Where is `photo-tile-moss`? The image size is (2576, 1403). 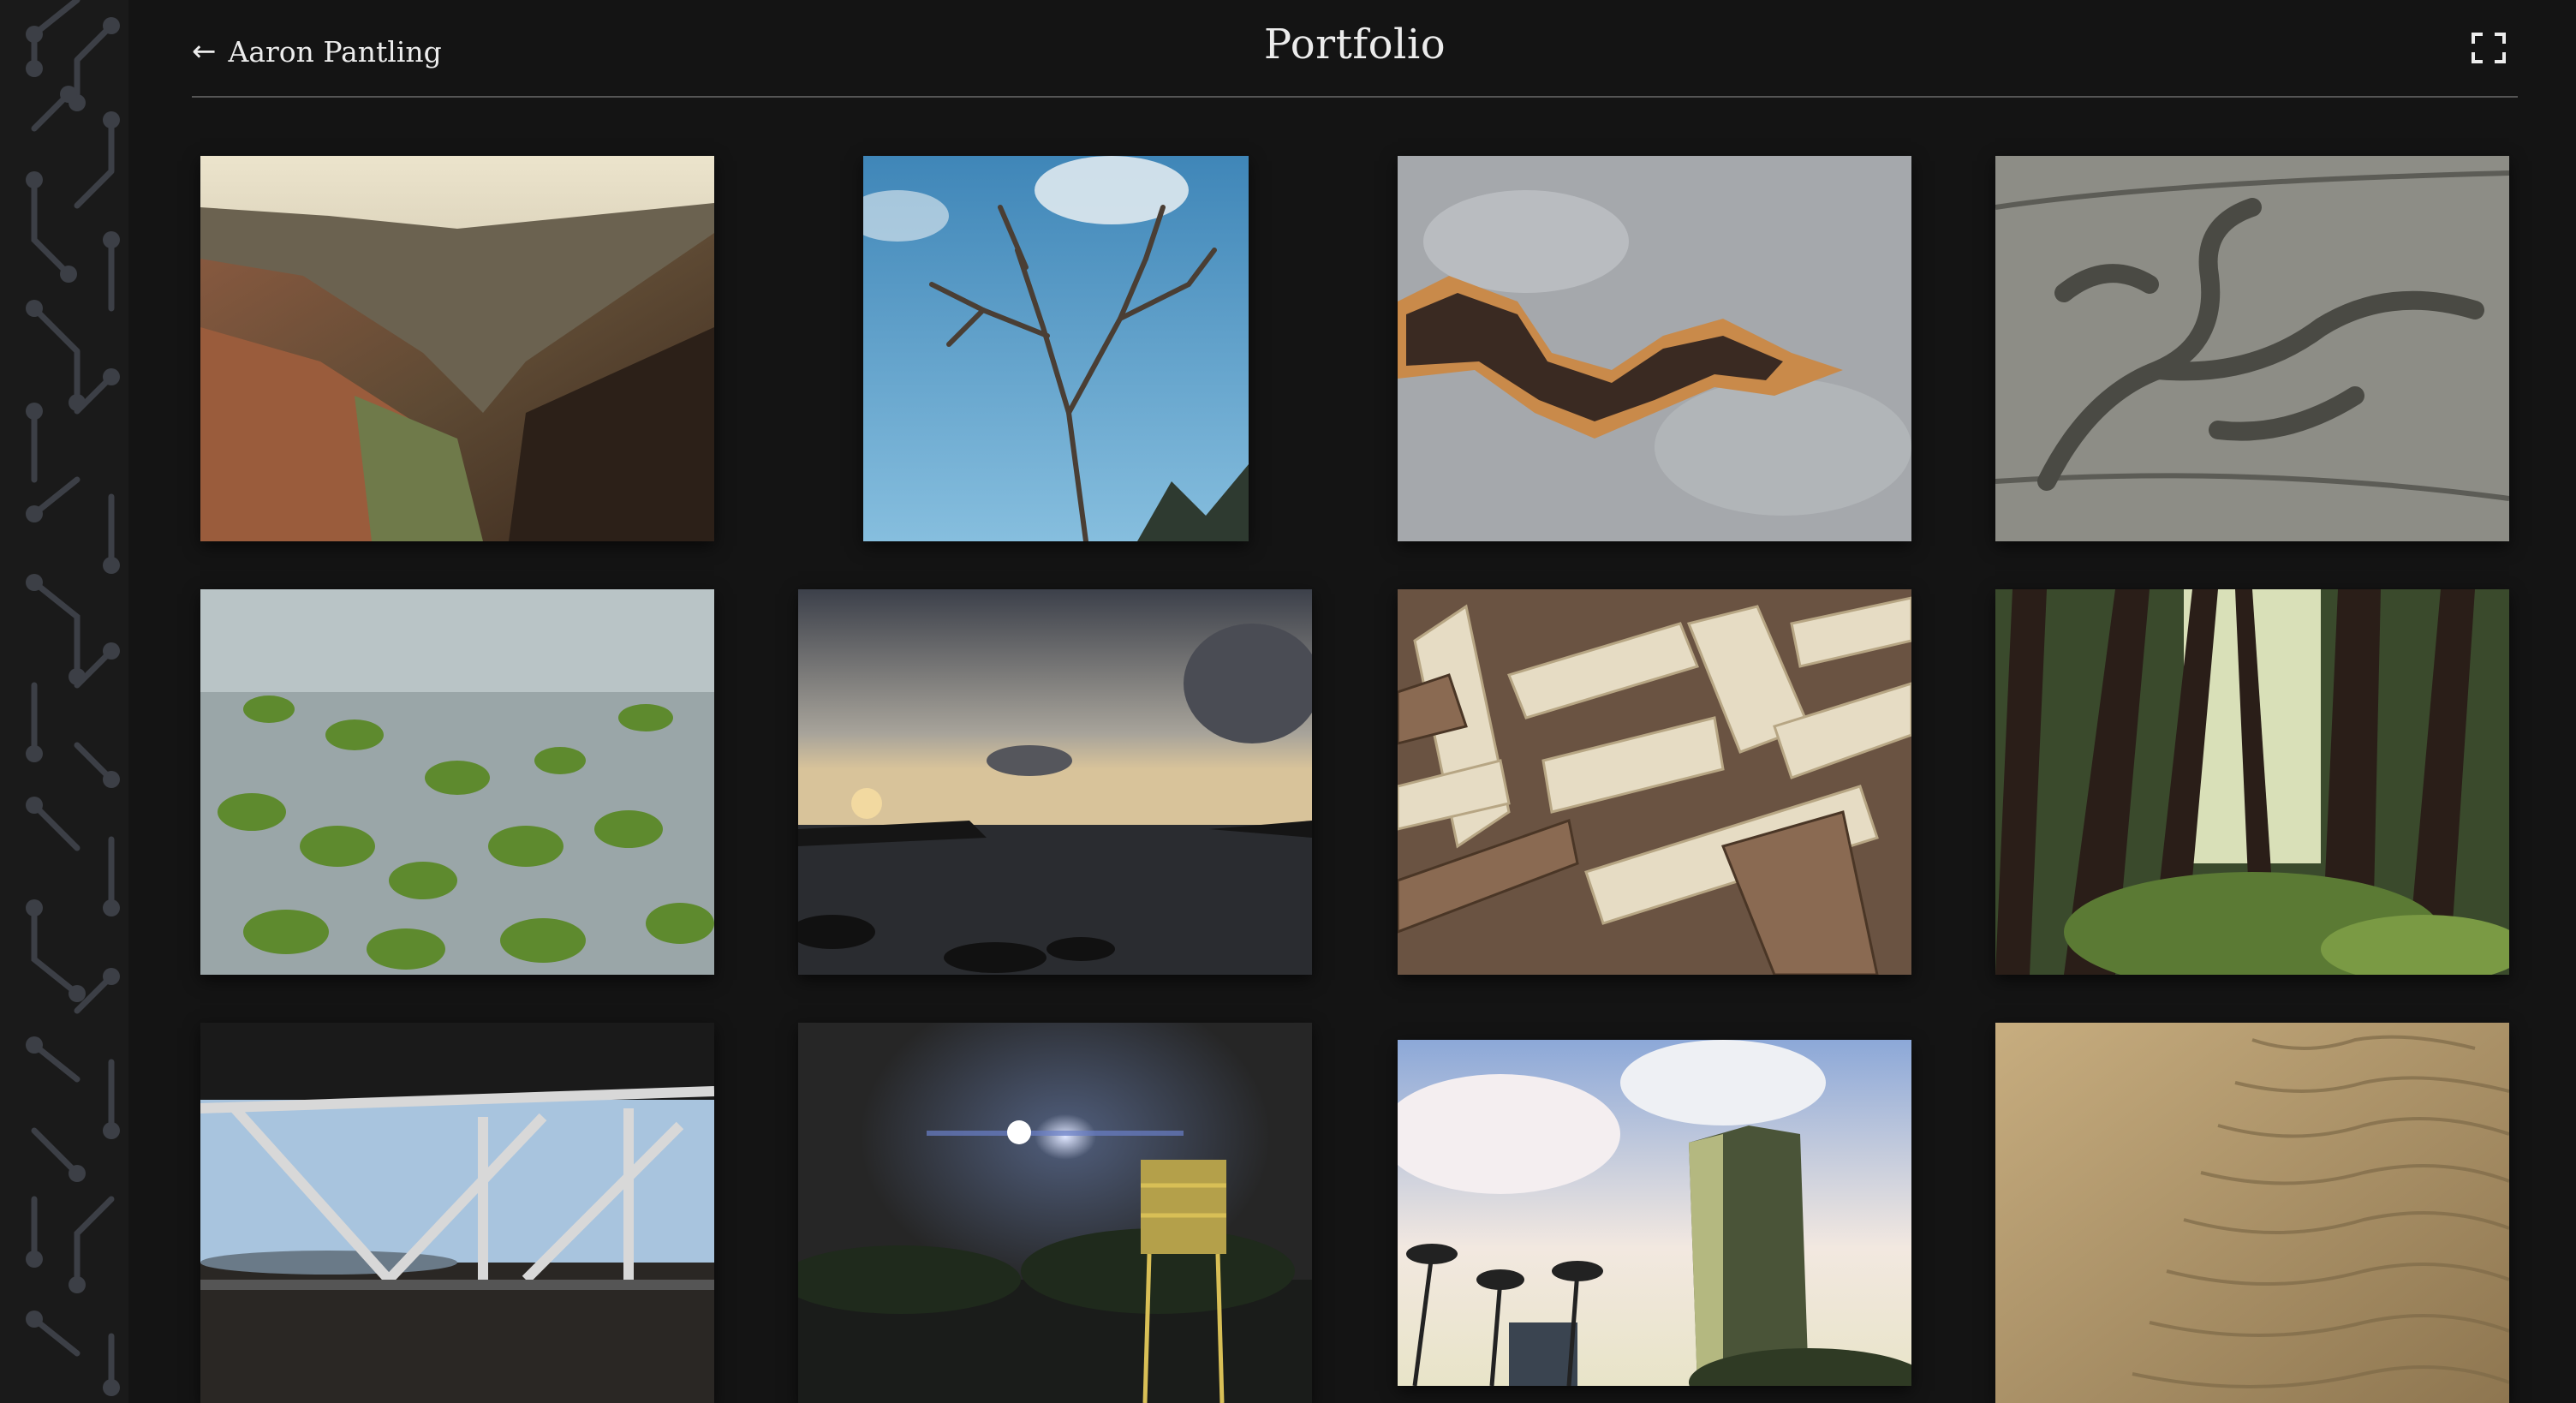 photo-tile-moss is located at coordinates (457, 782).